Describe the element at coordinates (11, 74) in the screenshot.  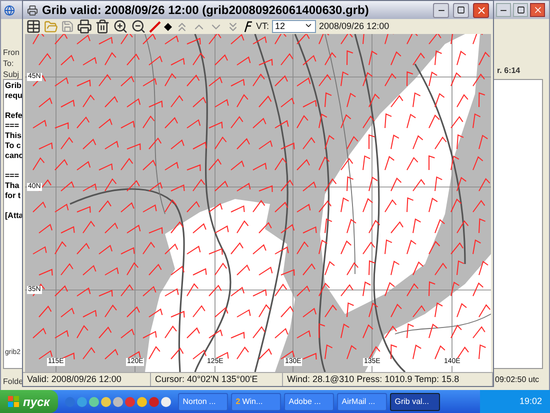
I see `header-field-label: Subj` at that location.